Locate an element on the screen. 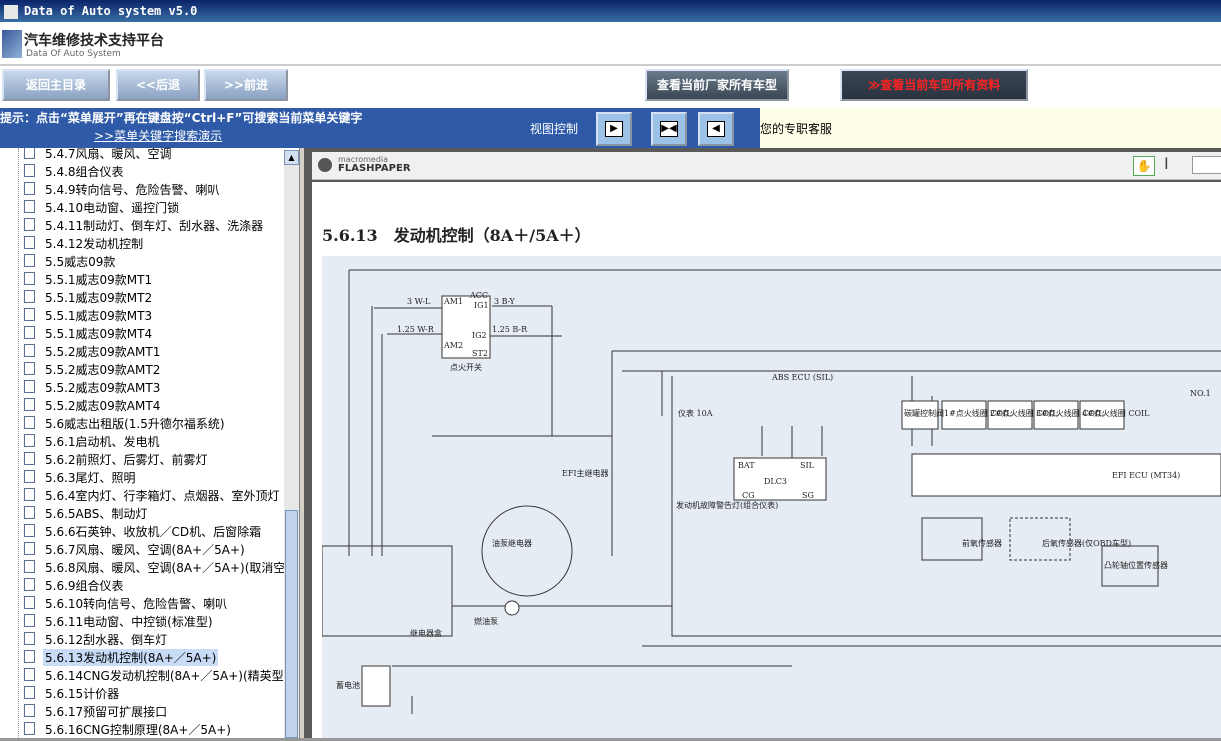 The width and height of the screenshot is (1221, 741). arrow-right-icon: ▶ is located at coordinates (614, 129).